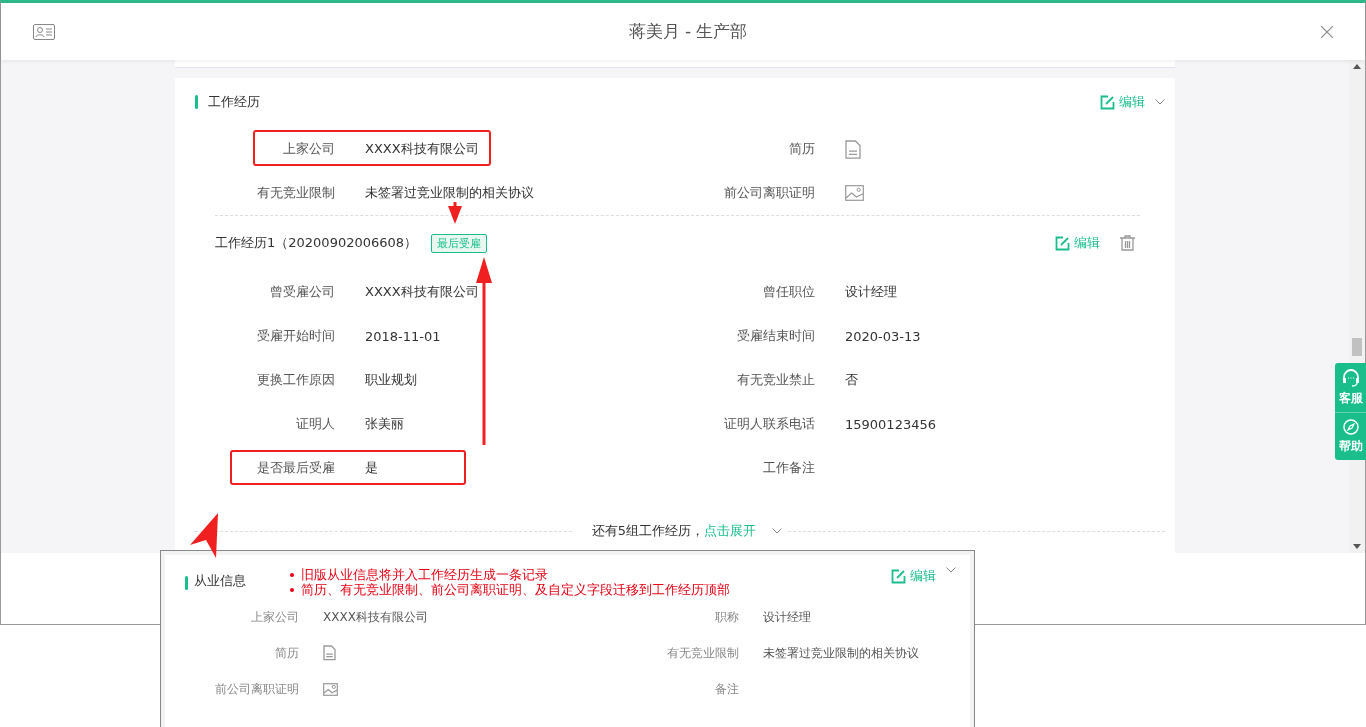 This screenshot has height=727, width=1366. What do you see at coordinates (890, 424) in the screenshot?
I see `field-value: 15900123456` at bounding box center [890, 424].